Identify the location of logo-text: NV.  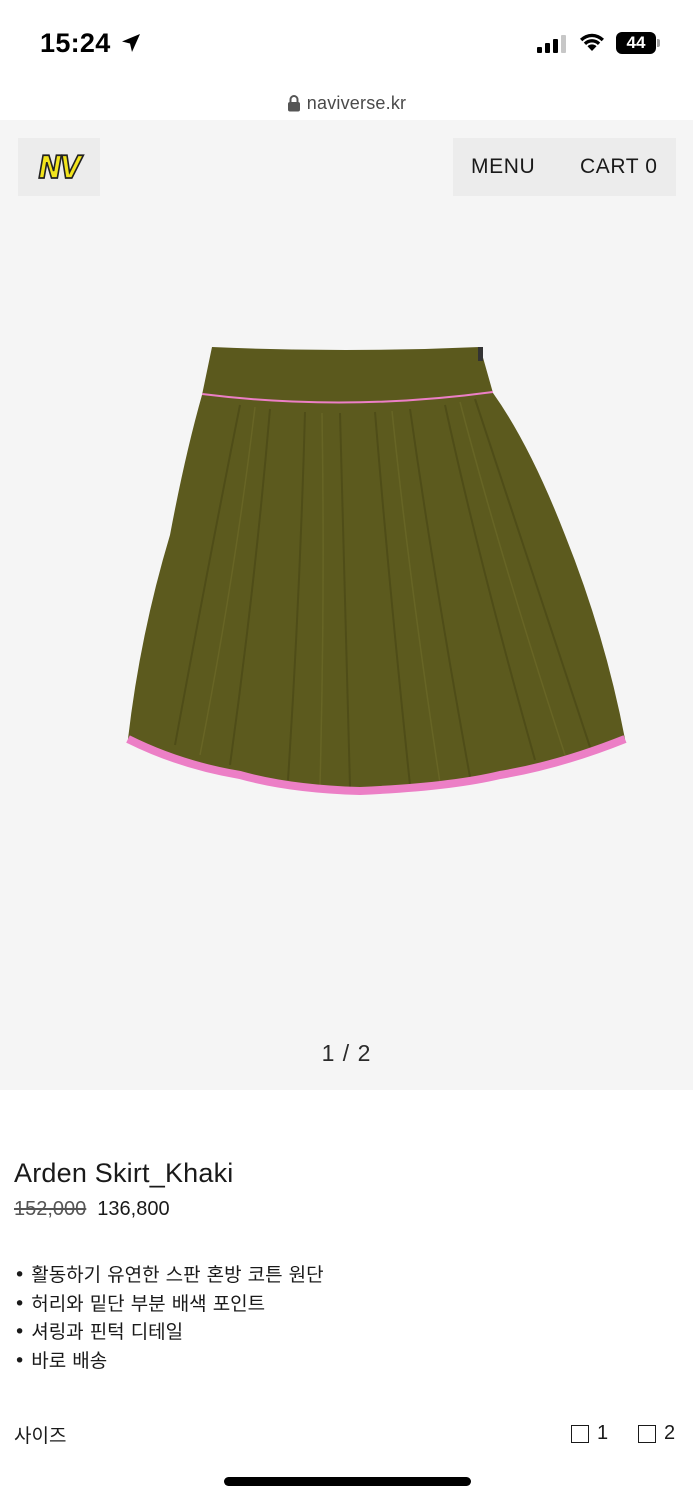
(60, 167).